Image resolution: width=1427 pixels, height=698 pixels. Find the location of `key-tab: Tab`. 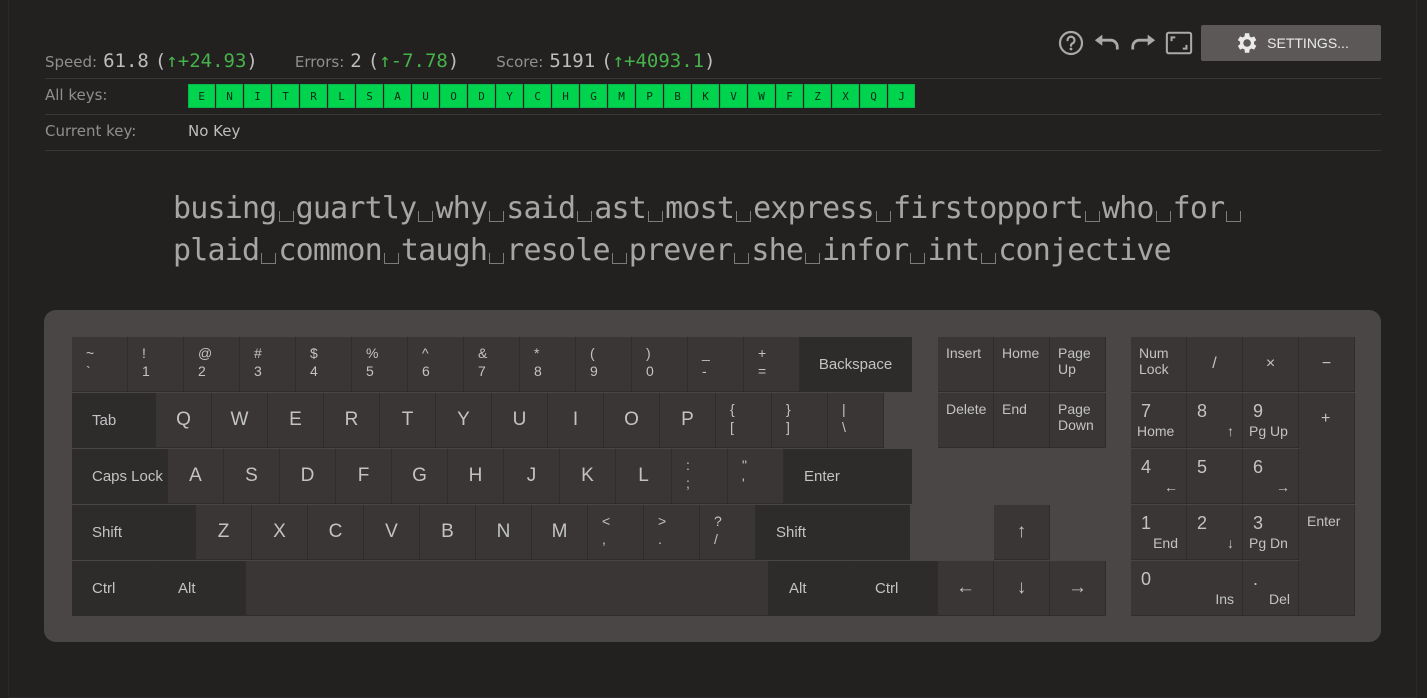

key-tab: Tab is located at coordinates (114, 420).